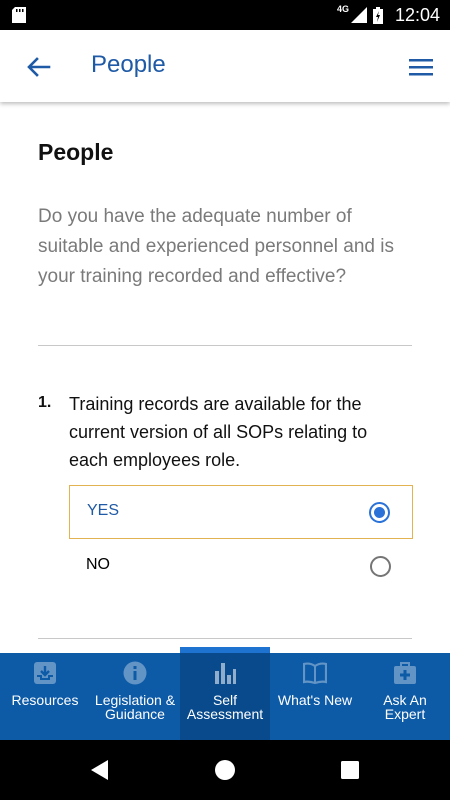 This screenshot has height=800, width=450. What do you see at coordinates (241, 567) in the screenshot?
I see `answer-option-no: NO` at bounding box center [241, 567].